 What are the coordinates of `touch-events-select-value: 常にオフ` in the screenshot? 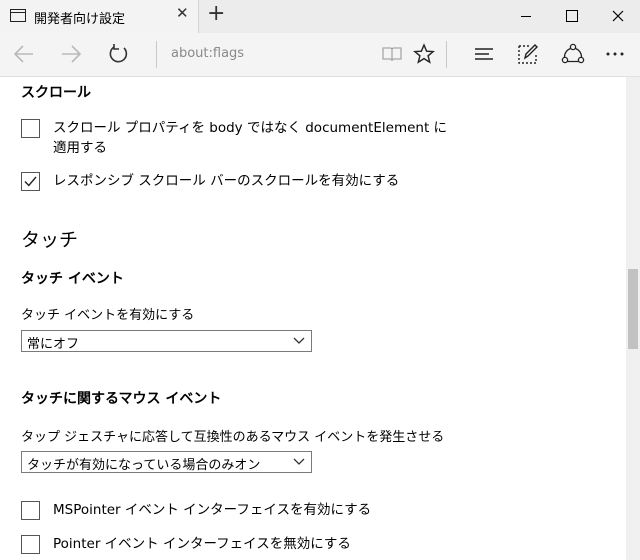 It's located at (53, 344).